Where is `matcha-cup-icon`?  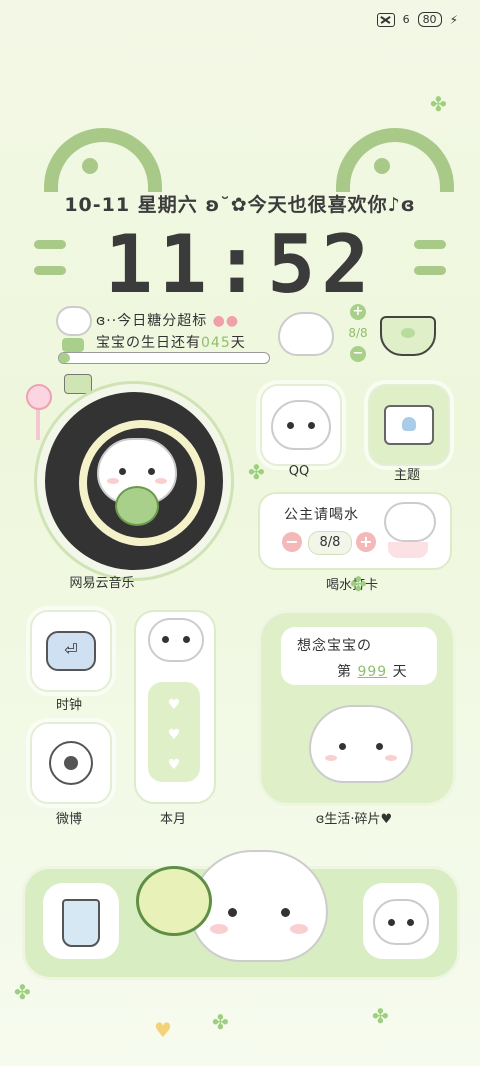
matcha-cup-icon is located at coordinates (408, 336).